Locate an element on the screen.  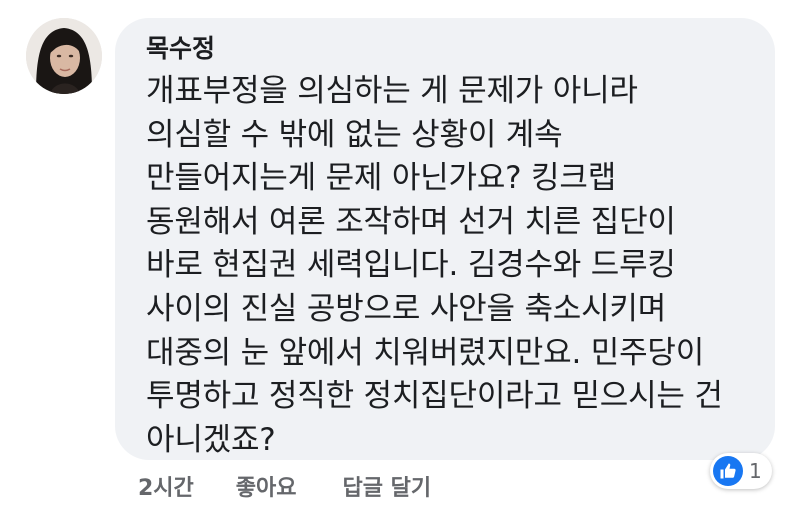
reaction-count: 1 is located at coordinates (755, 471).